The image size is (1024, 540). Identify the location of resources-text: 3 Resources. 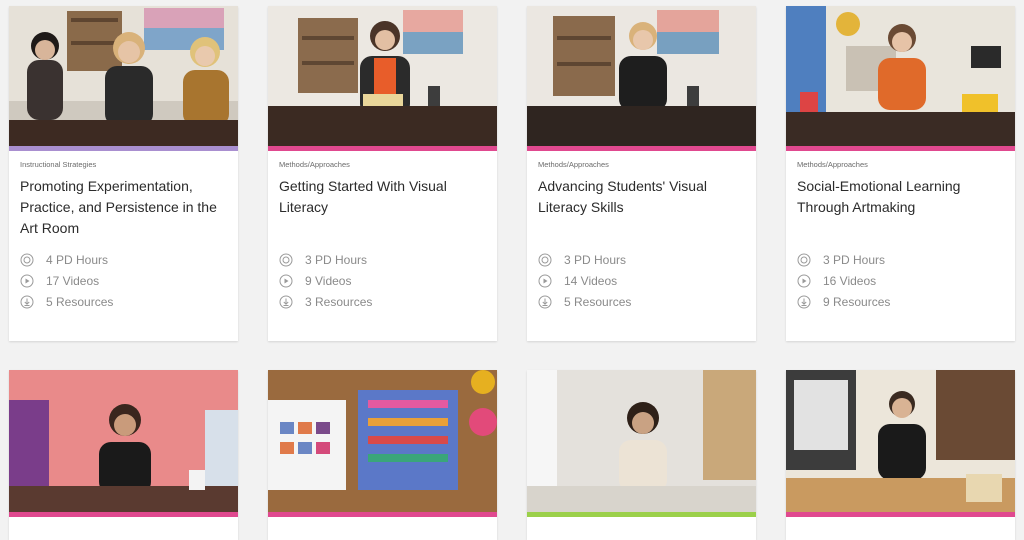
(339, 301).